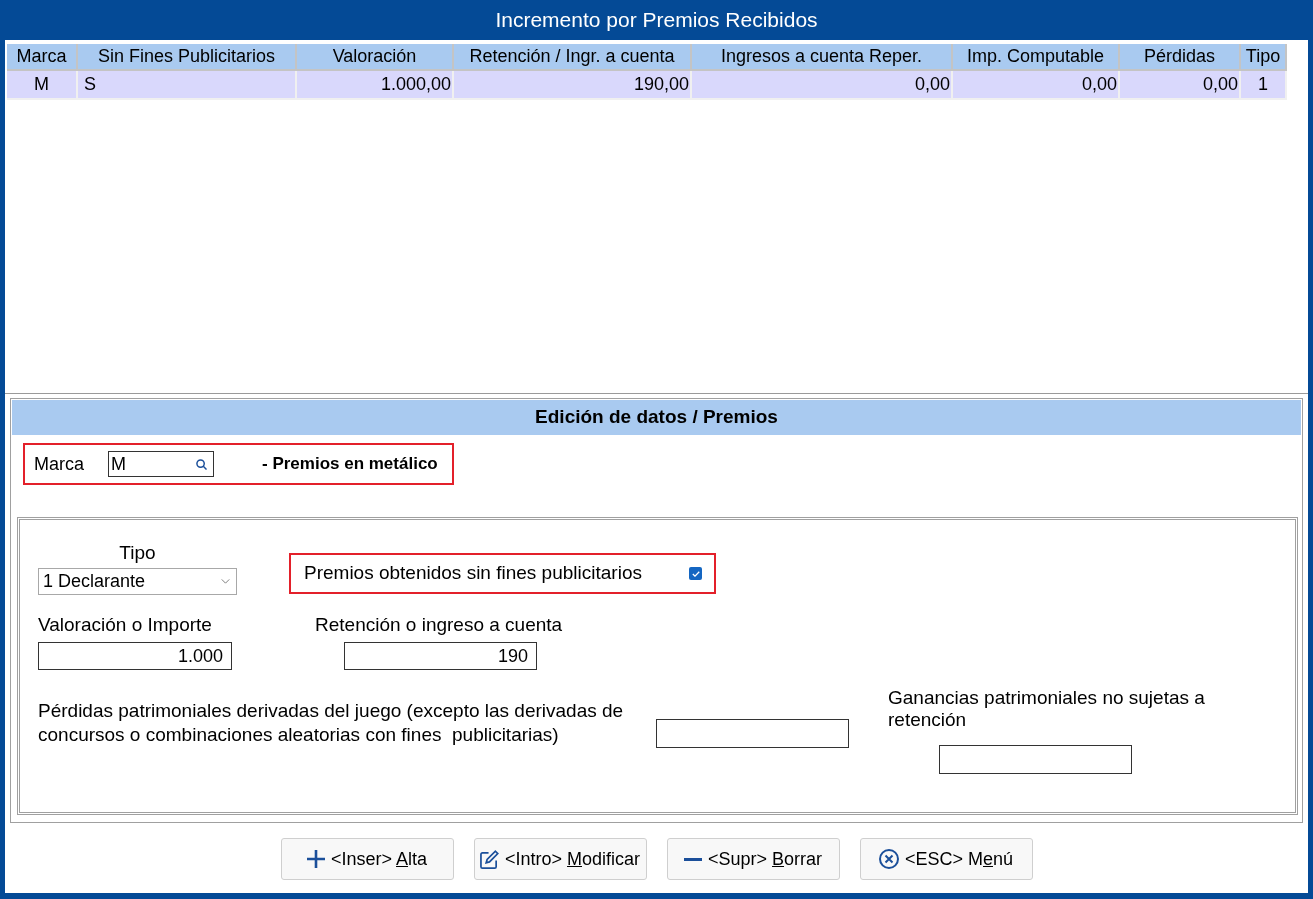 The width and height of the screenshot is (1313, 899). Describe the element at coordinates (161, 464) in the screenshot. I see `marca-field: M` at that location.